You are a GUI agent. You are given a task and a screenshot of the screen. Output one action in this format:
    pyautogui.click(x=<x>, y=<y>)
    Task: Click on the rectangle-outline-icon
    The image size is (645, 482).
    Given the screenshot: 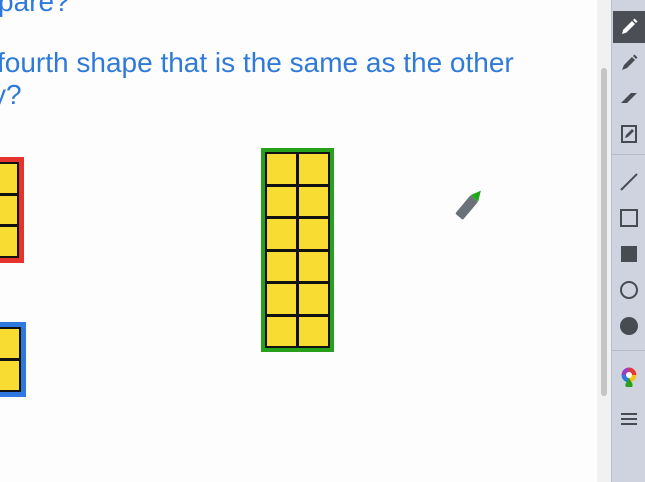 What is the action you would take?
    pyautogui.click(x=629, y=218)
    